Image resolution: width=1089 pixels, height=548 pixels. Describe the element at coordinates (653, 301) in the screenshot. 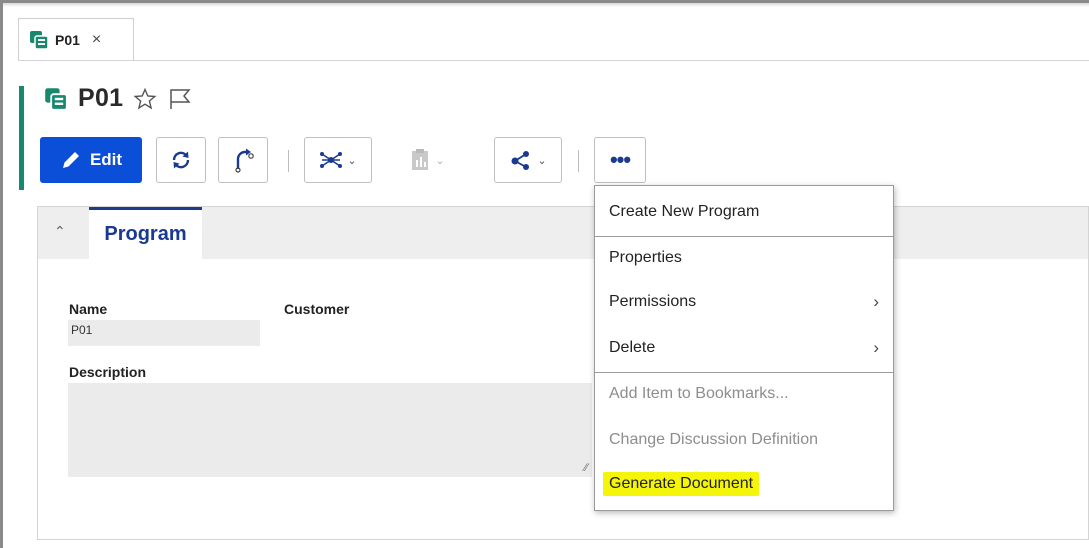

I see `menu-item-label: Permissions` at that location.